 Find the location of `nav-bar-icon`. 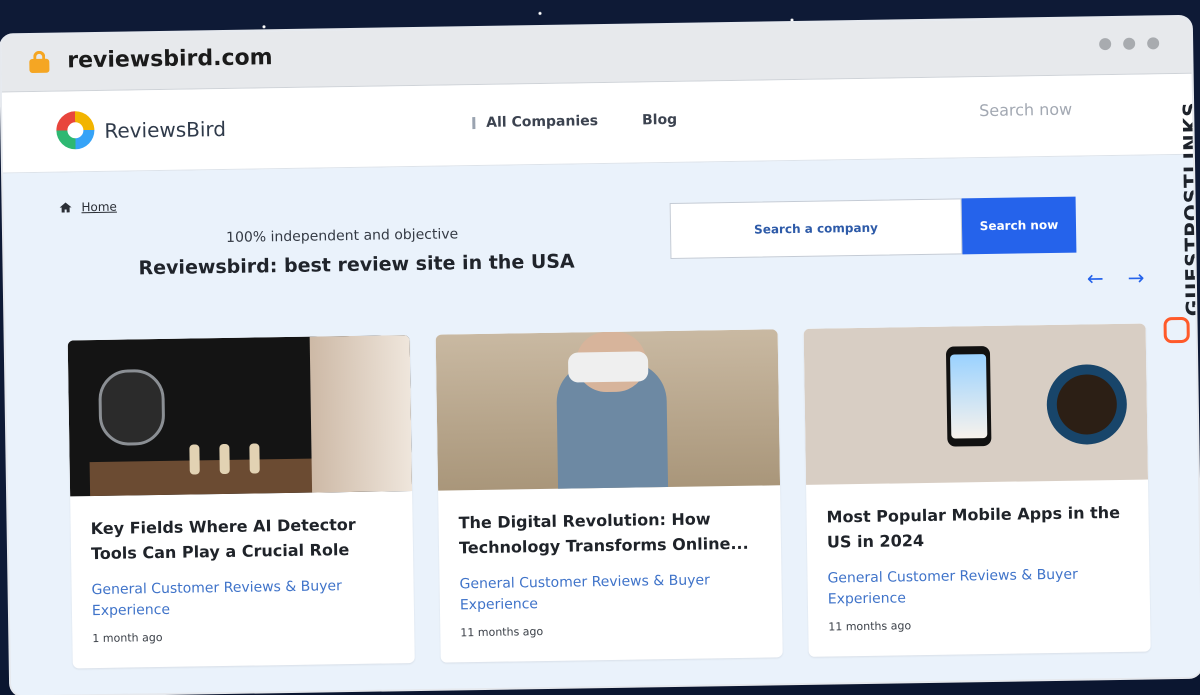

nav-bar-icon is located at coordinates (474, 123).